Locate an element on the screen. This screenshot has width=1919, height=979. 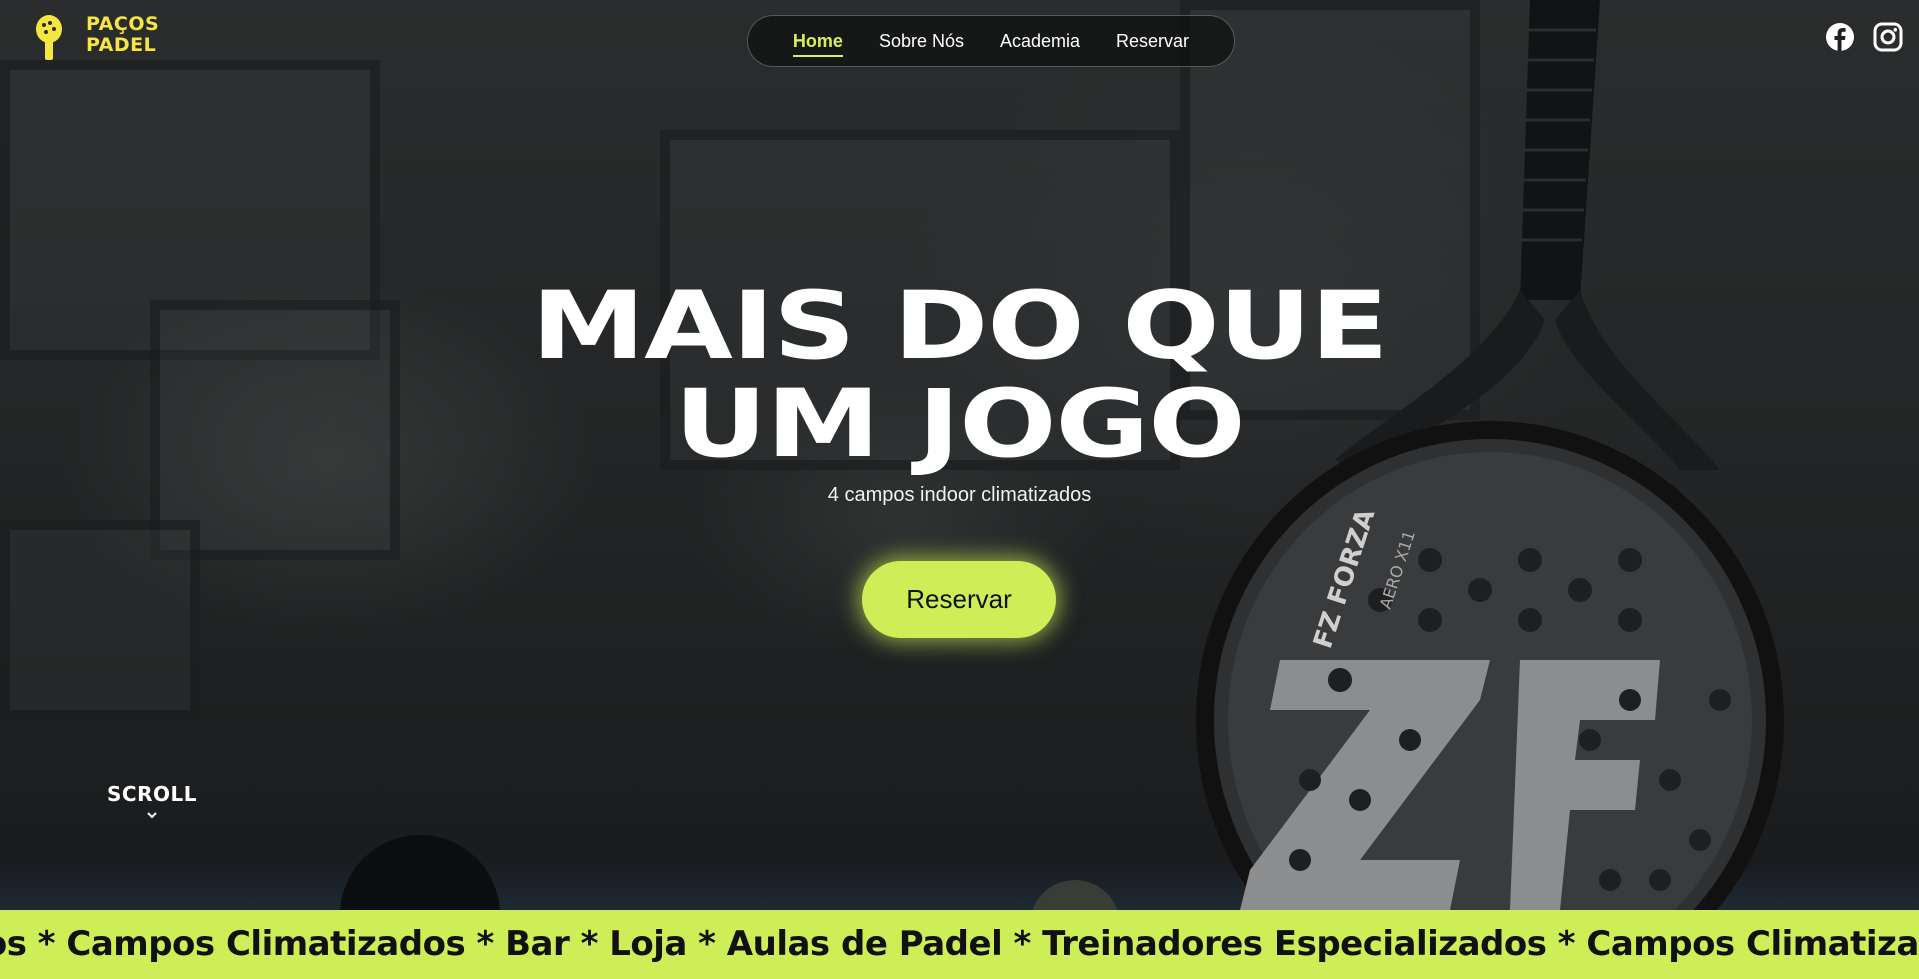
instagram-icon is located at coordinates (1888, 37).